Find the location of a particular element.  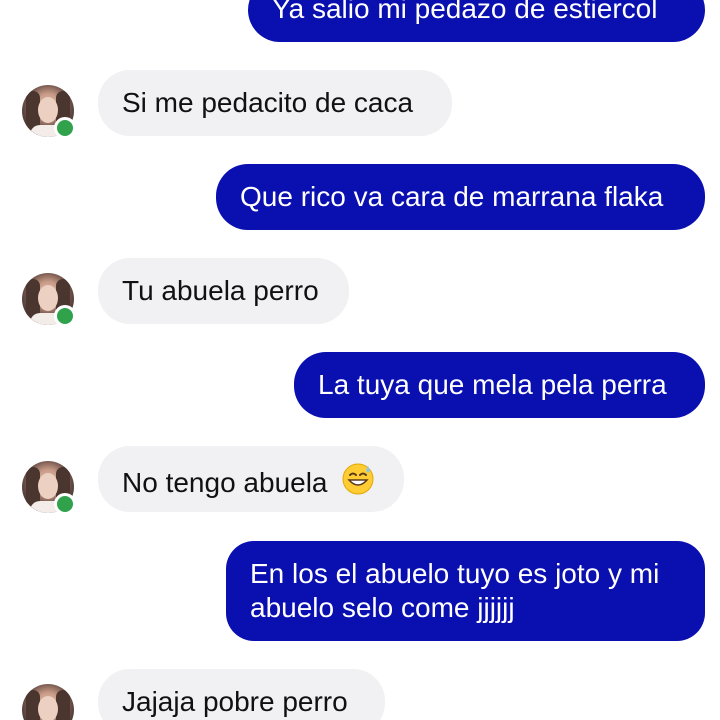

message-text: Ya salio mi pedazo de estiercol is located at coordinates (465, 12).